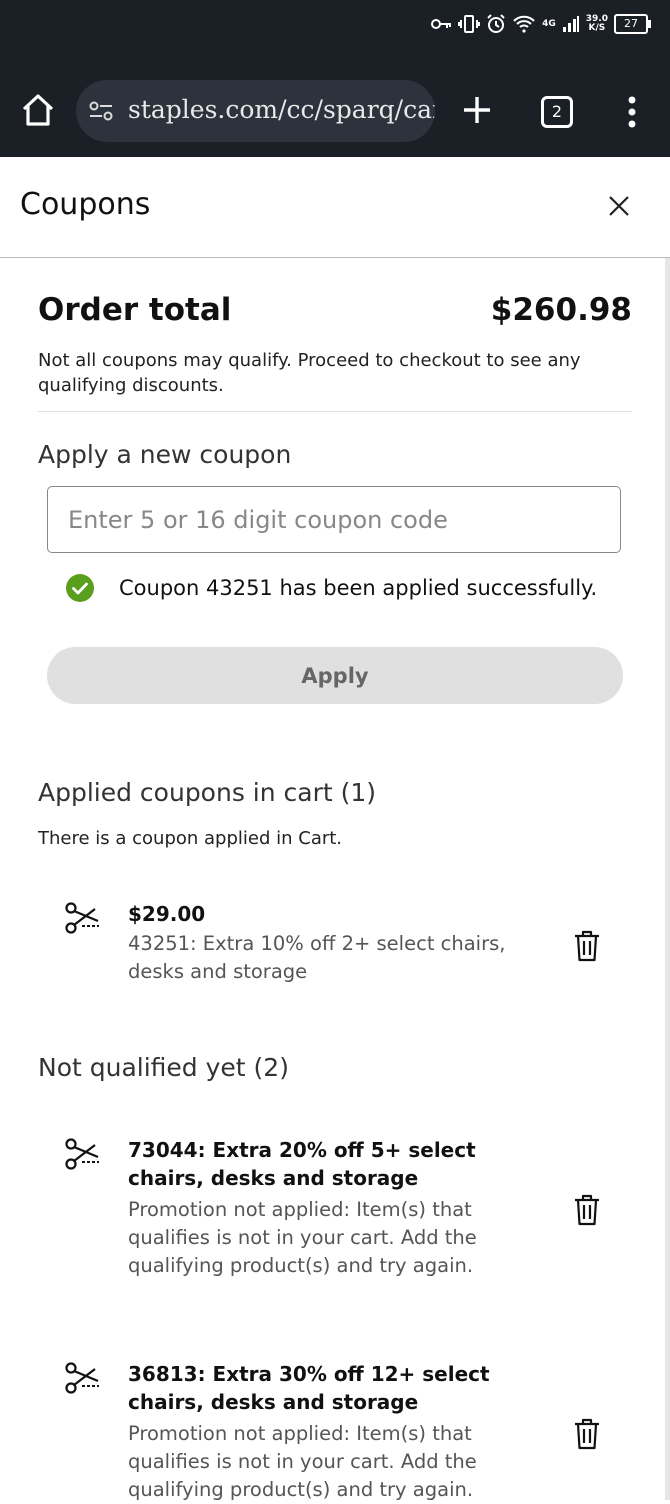 This screenshot has width=670, height=1504. I want to click on tab-switcher-button: 2, so click(557, 112).